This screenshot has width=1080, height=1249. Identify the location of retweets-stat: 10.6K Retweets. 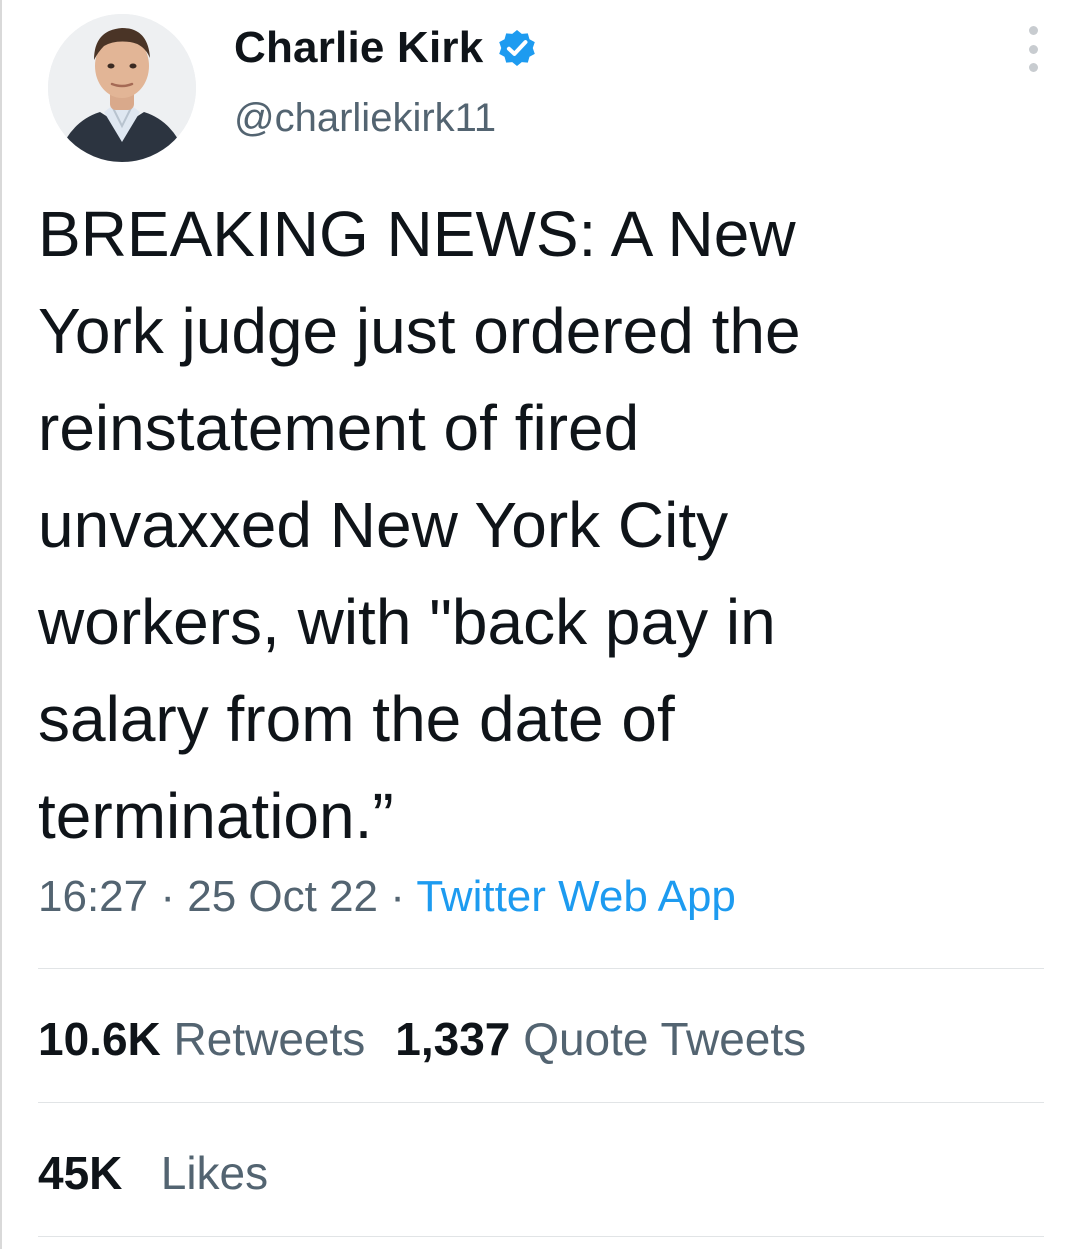
(201, 1039).